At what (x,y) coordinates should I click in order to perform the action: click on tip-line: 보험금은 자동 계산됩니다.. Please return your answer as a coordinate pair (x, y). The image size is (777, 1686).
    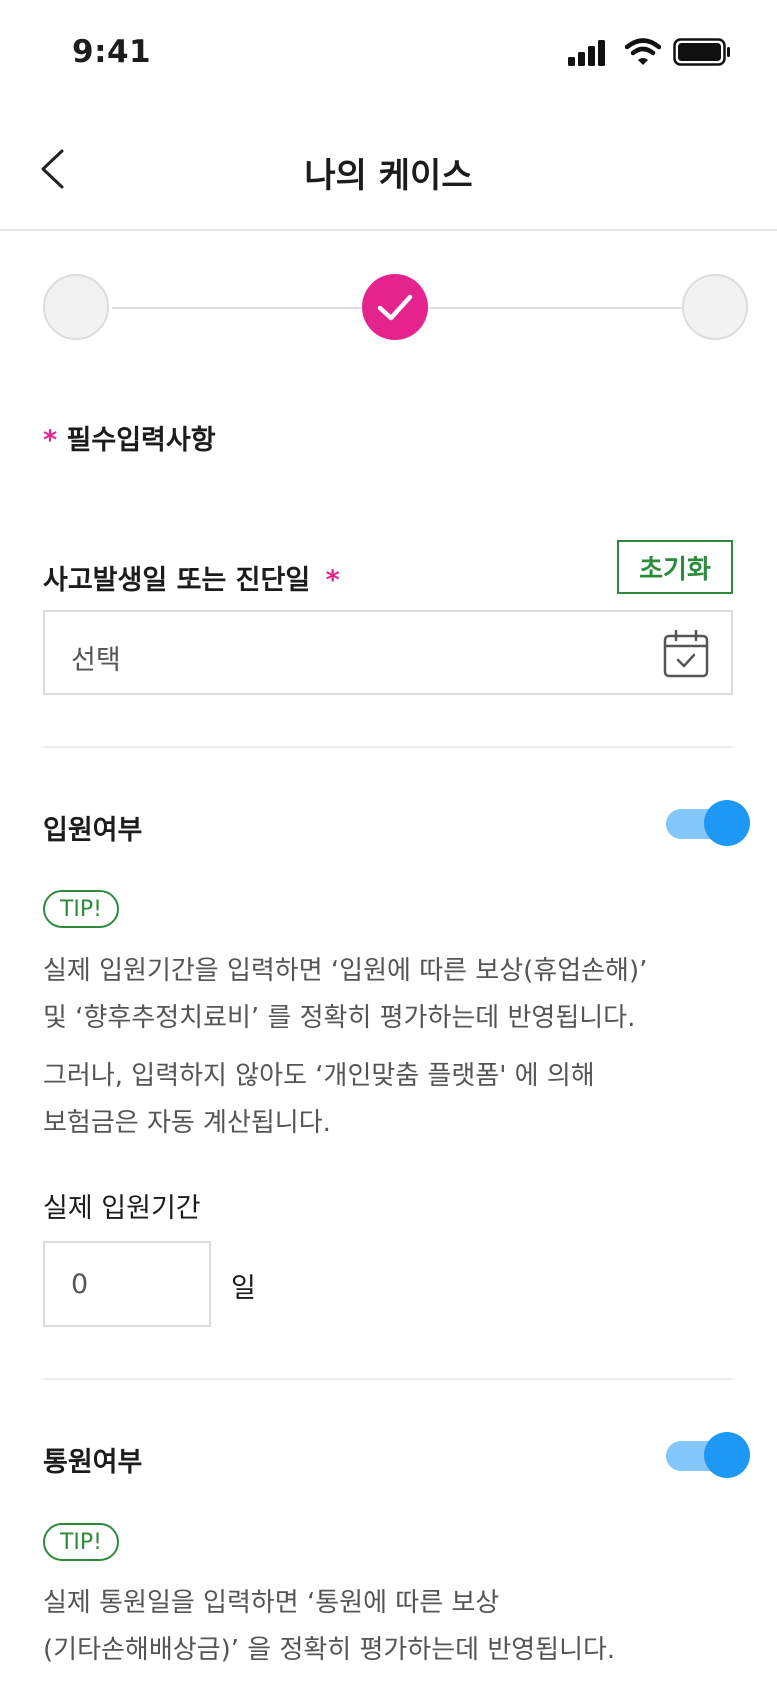
    Looking at the image, I should click on (187, 1123).